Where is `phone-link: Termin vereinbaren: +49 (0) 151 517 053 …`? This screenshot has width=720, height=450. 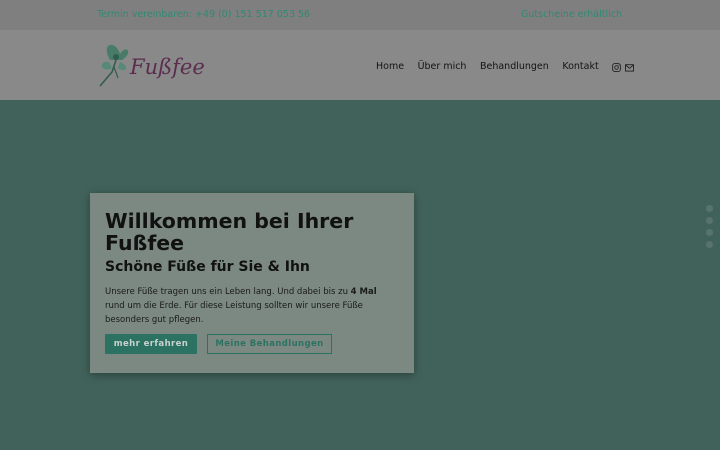
phone-link: Termin vereinbaren: +49 (0) 151 517 053 … is located at coordinates (203, 14).